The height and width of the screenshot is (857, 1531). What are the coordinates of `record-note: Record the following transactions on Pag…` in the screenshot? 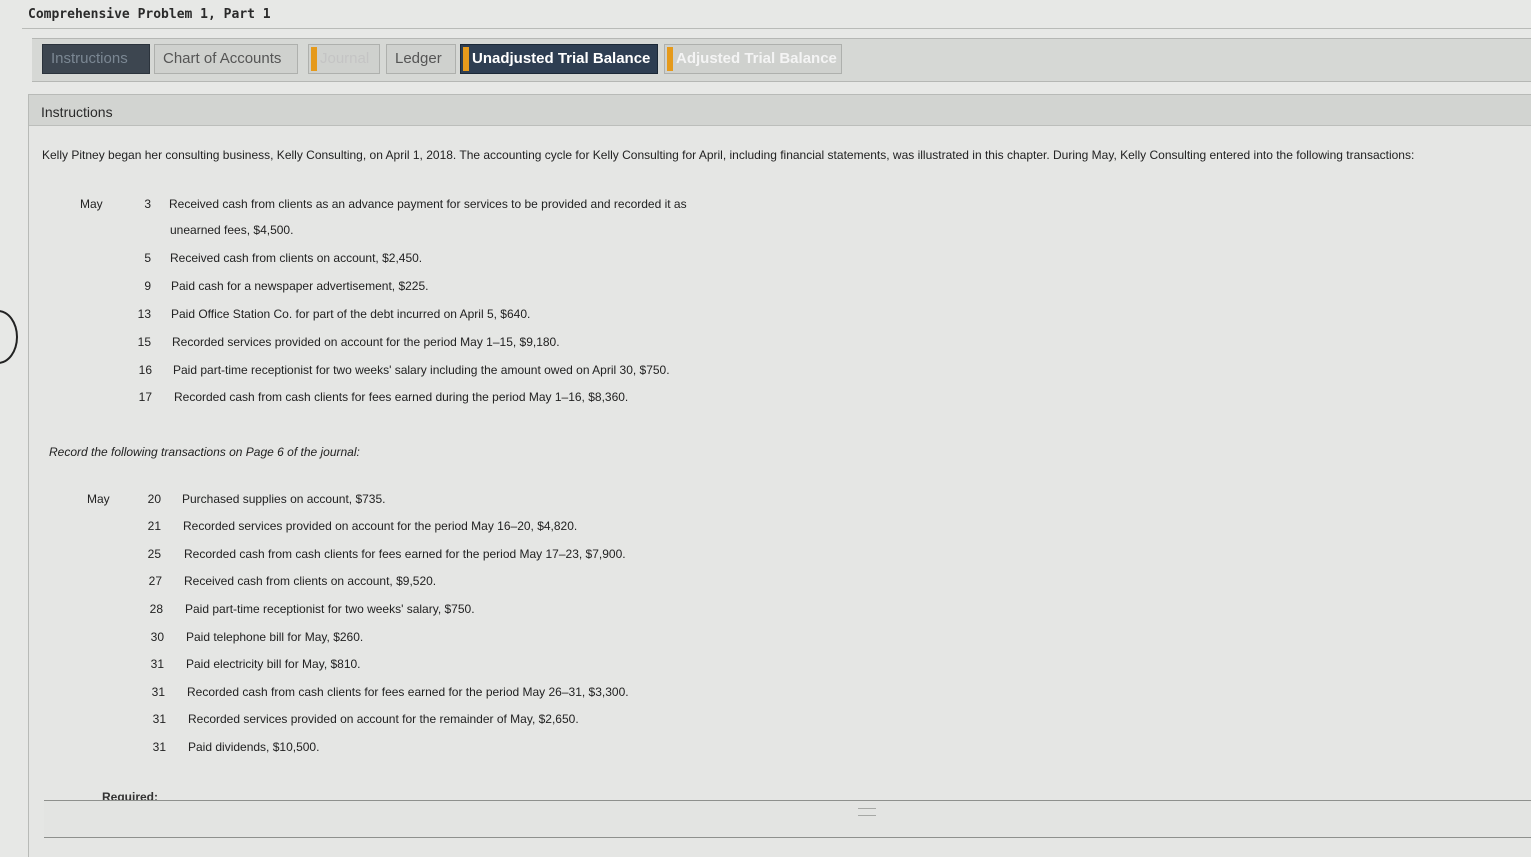 It's located at (204, 452).